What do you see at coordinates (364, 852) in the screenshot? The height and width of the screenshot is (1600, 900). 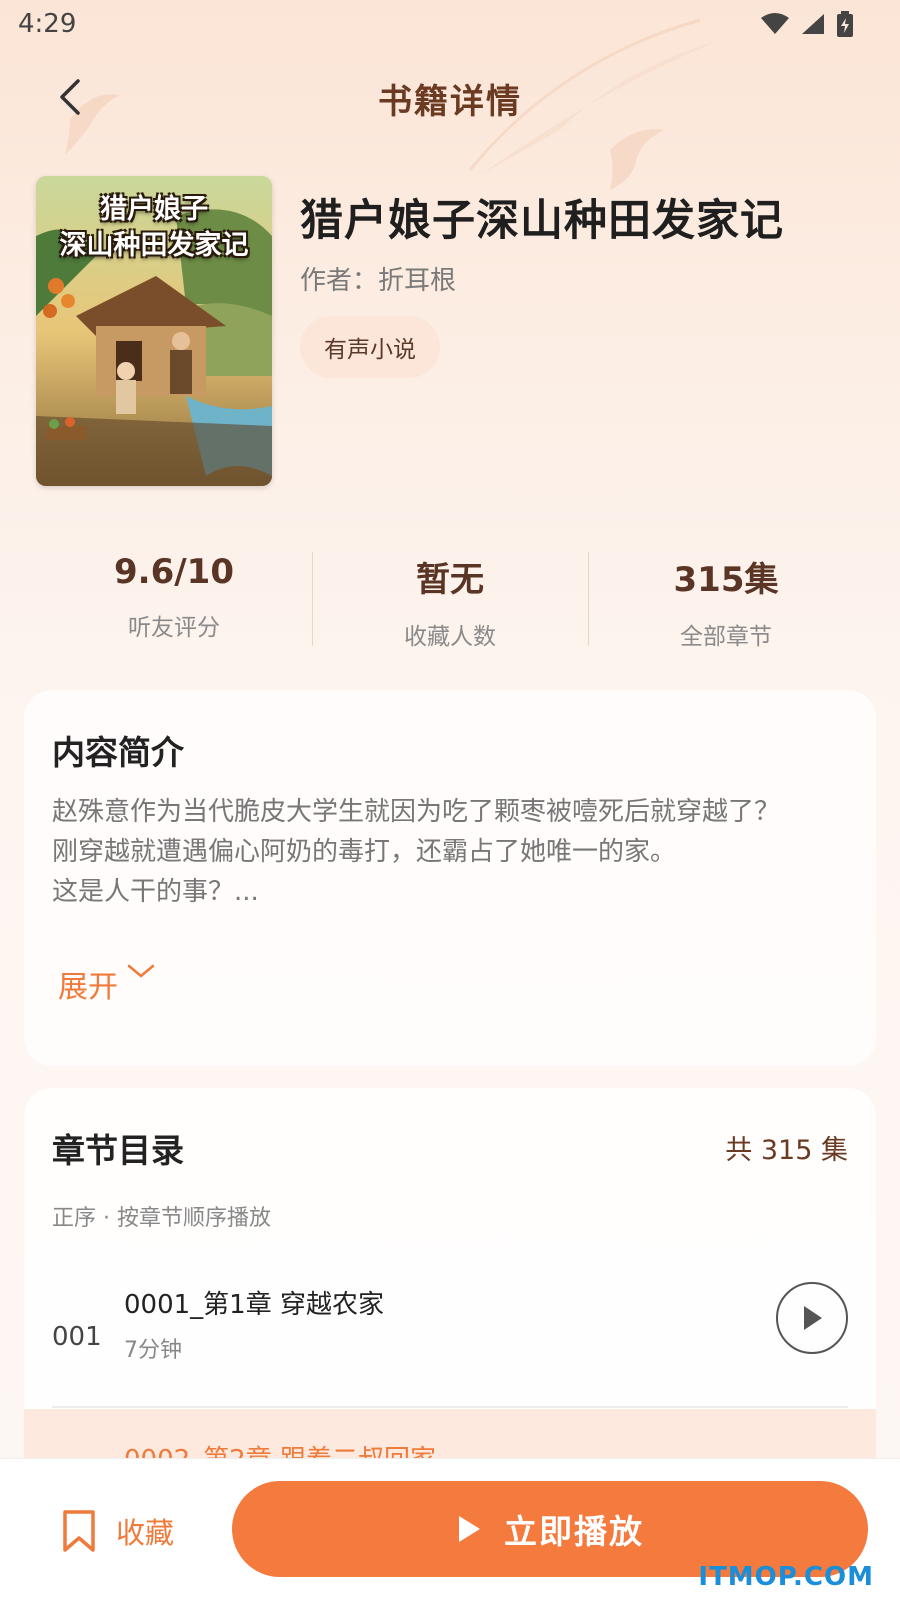 I see `intro-line: 刚穿越就遭遇偏心阿奶的毒打，还霸占了她唯一的家。` at bounding box center [364, 852].